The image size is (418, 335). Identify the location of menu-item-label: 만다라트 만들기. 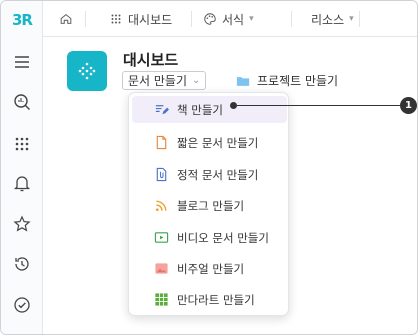
(216, 299).